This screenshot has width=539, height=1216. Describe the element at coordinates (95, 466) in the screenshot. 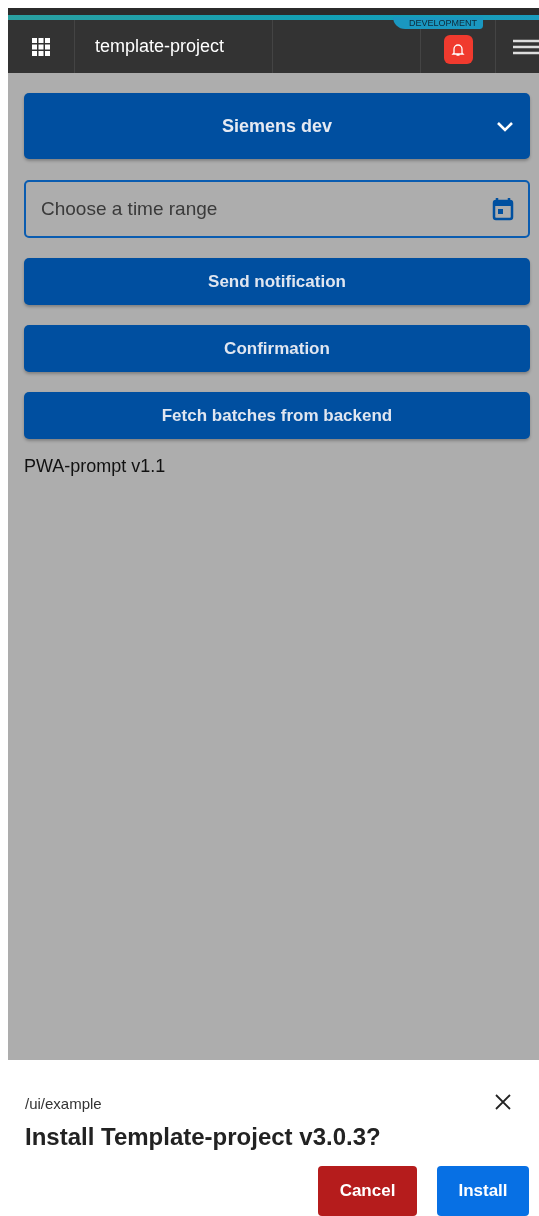

I see `version-label: PWA-prompt v1.1` at that location.